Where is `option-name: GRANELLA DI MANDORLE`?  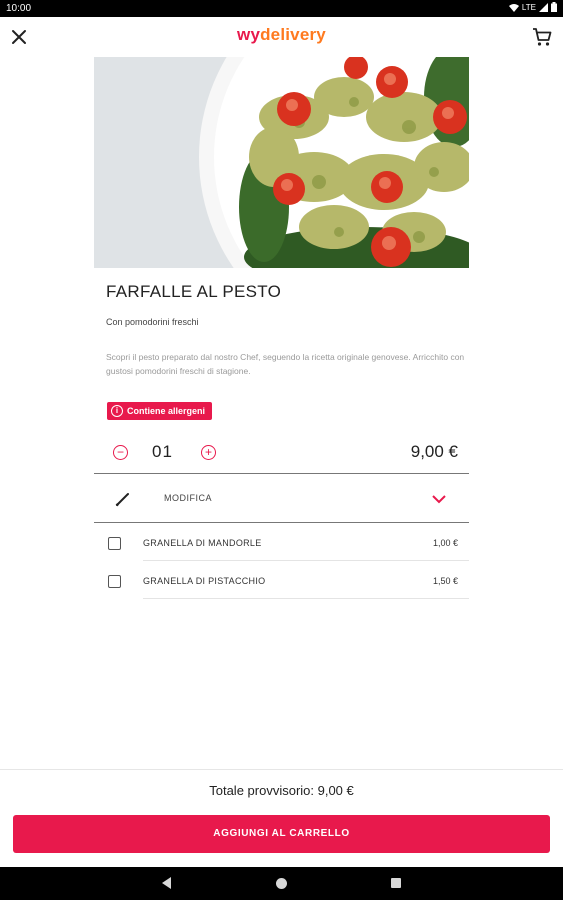 option-name: GRANELLA DI MANDORLE is located at coordinates (202, 543).